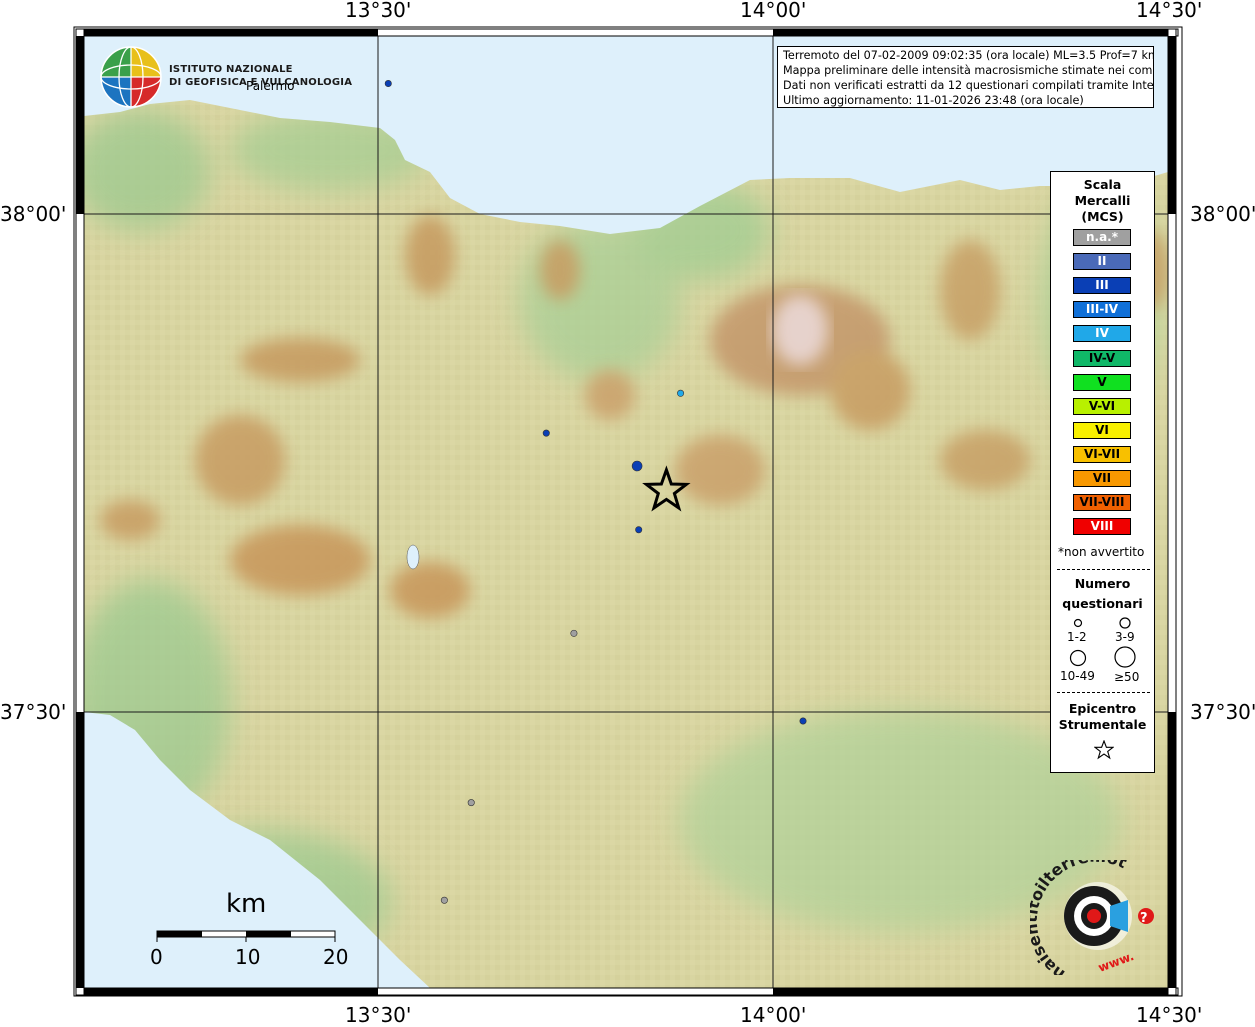  I want to click on top-lon-label-2: 14°00', so click(773, 11).